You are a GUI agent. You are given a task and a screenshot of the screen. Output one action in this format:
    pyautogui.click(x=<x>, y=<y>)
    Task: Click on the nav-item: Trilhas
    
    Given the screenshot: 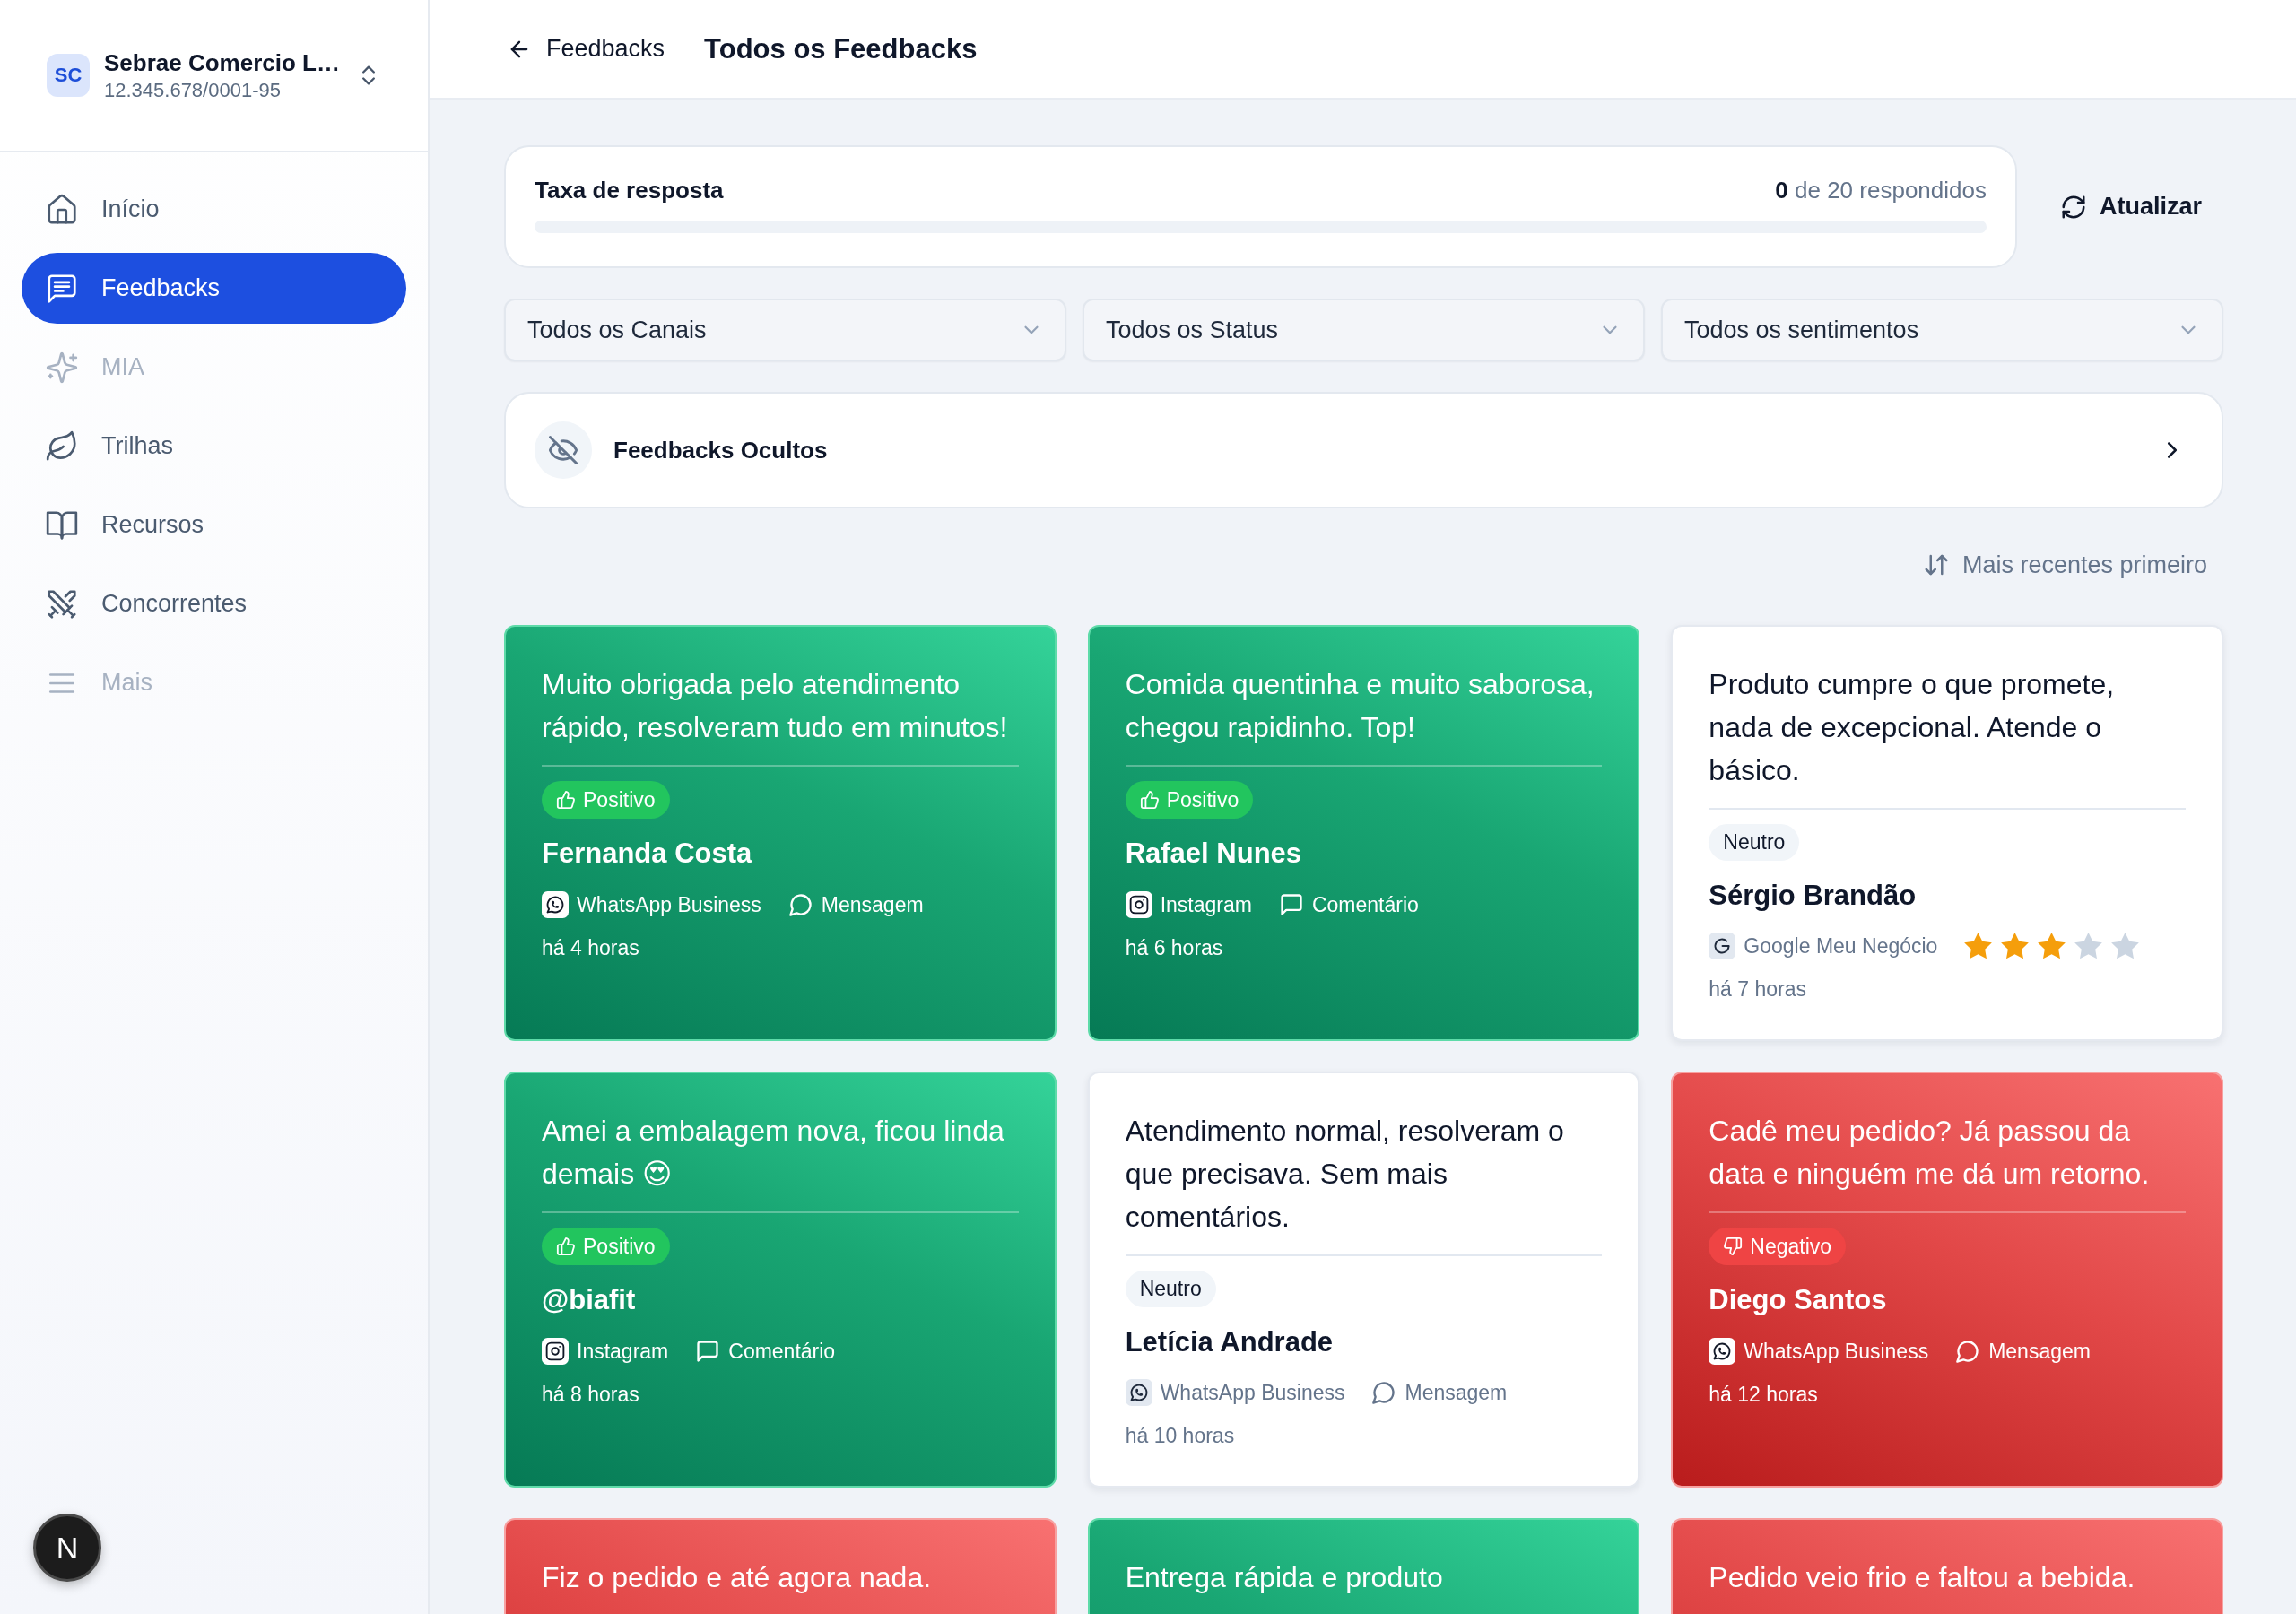 What is the action you would take?
    pyautogui.click(x=214, y=446)
    